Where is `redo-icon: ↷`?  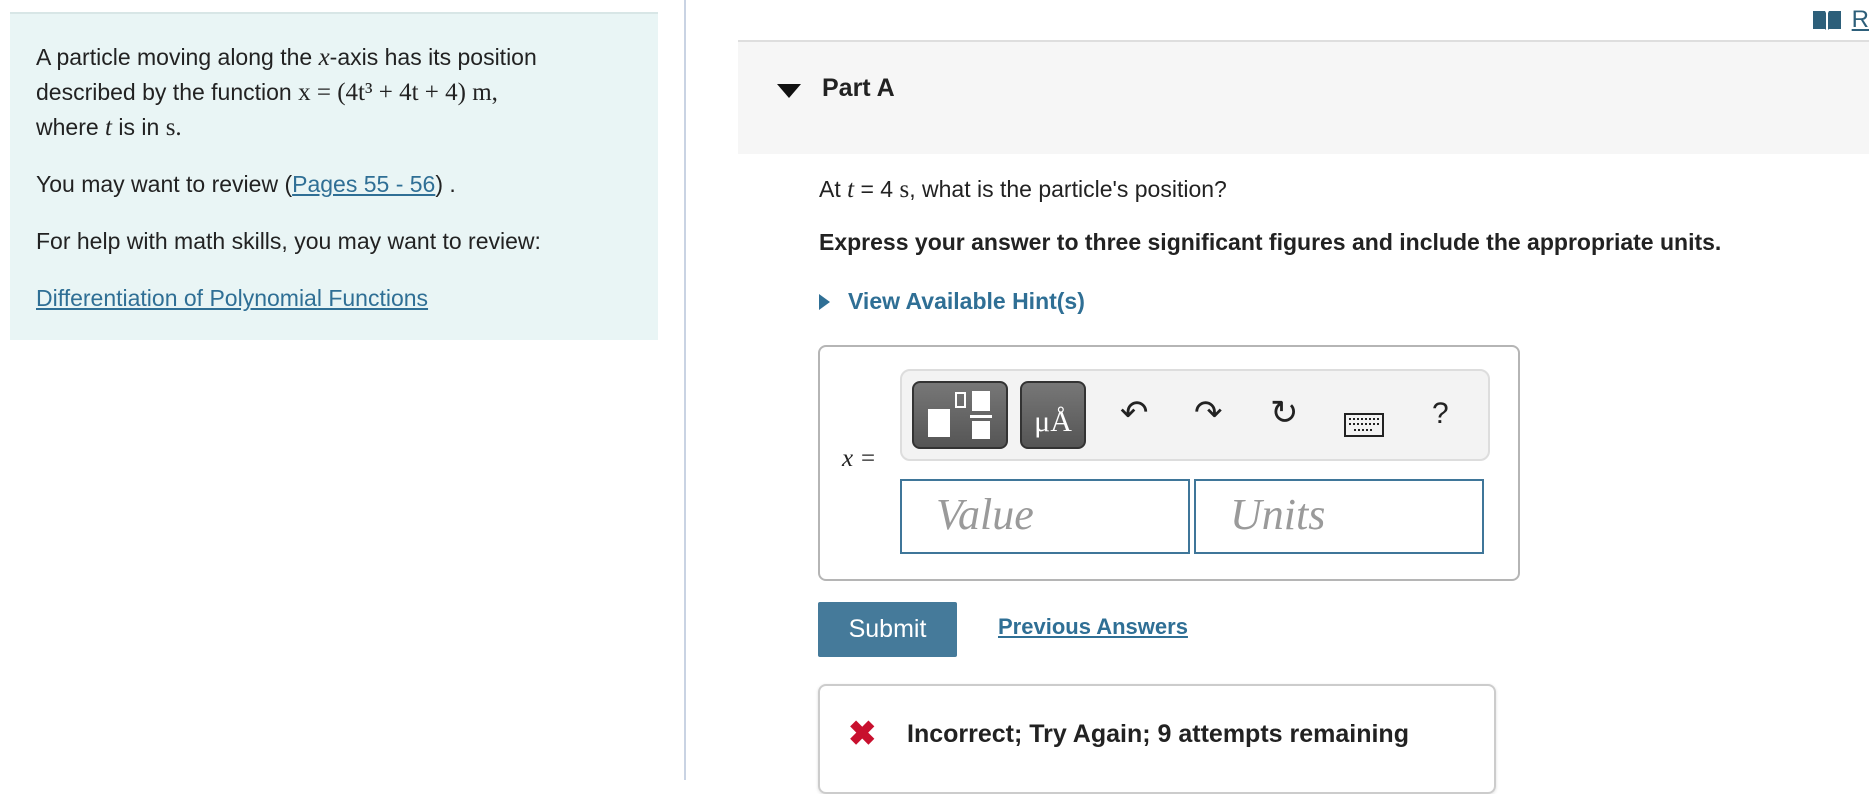
redo-icon: ↷ is located at coordinates (1208, 413).